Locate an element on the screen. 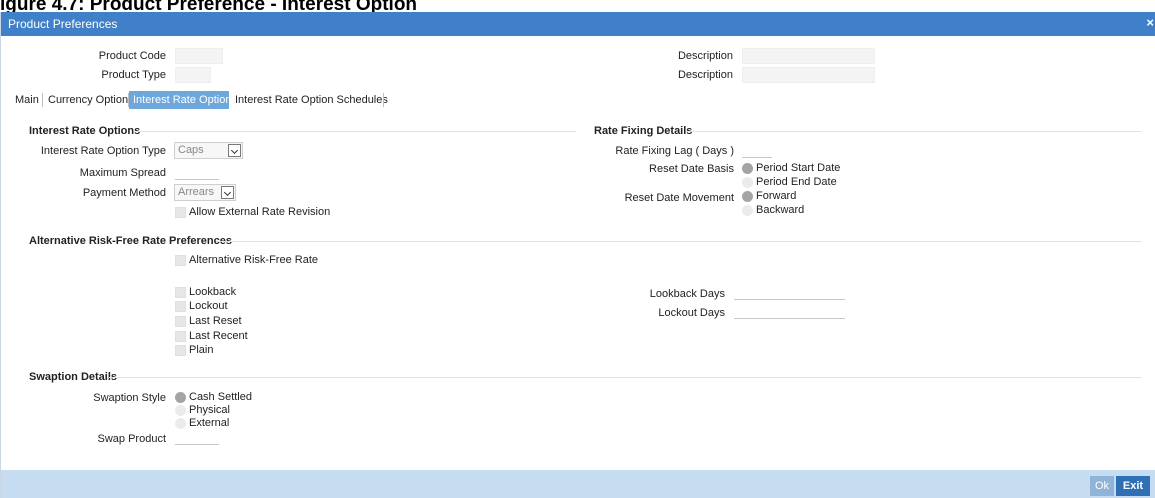 The height and width of the screenshot is (498, 1155). payment-method-value: Arrears is located at coordinates (196, 192).